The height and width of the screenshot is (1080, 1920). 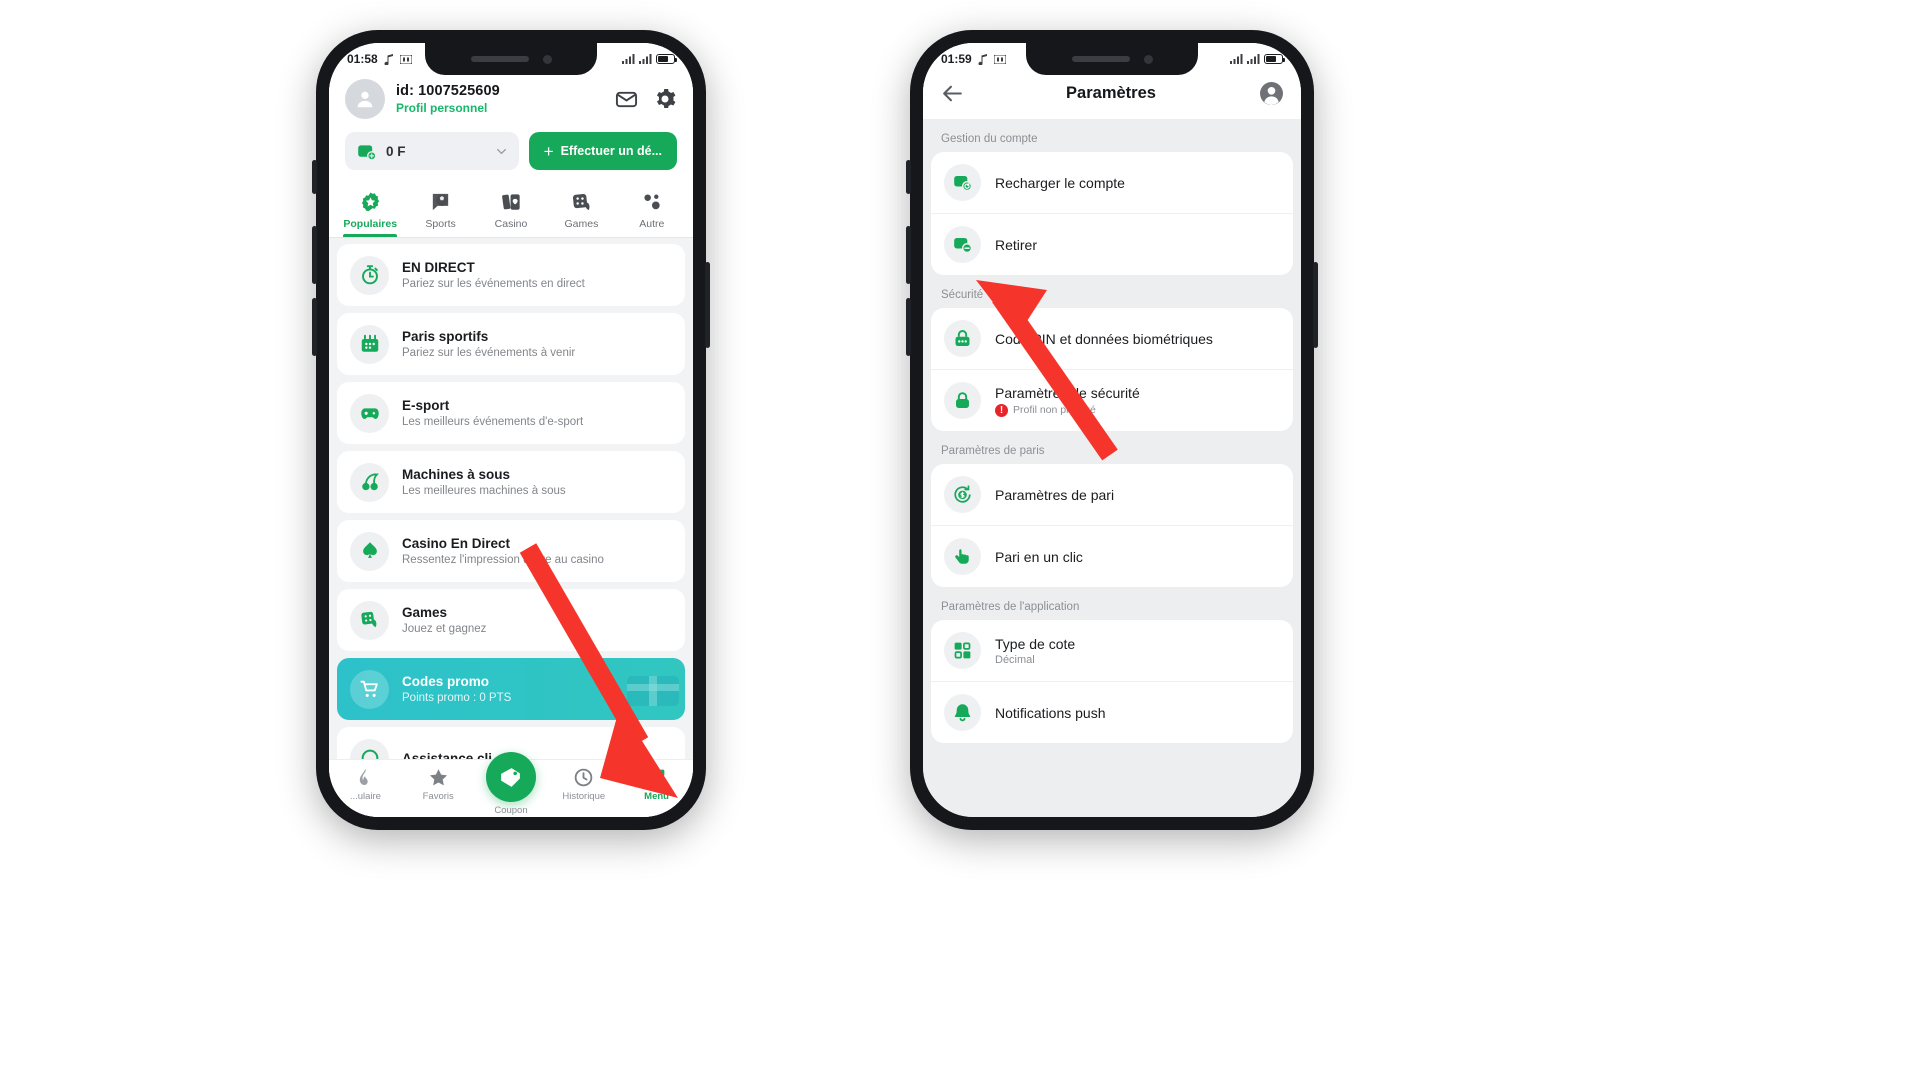 I want to click on bottom-nav-item-menu: Menu, so click(x=656, y=784).